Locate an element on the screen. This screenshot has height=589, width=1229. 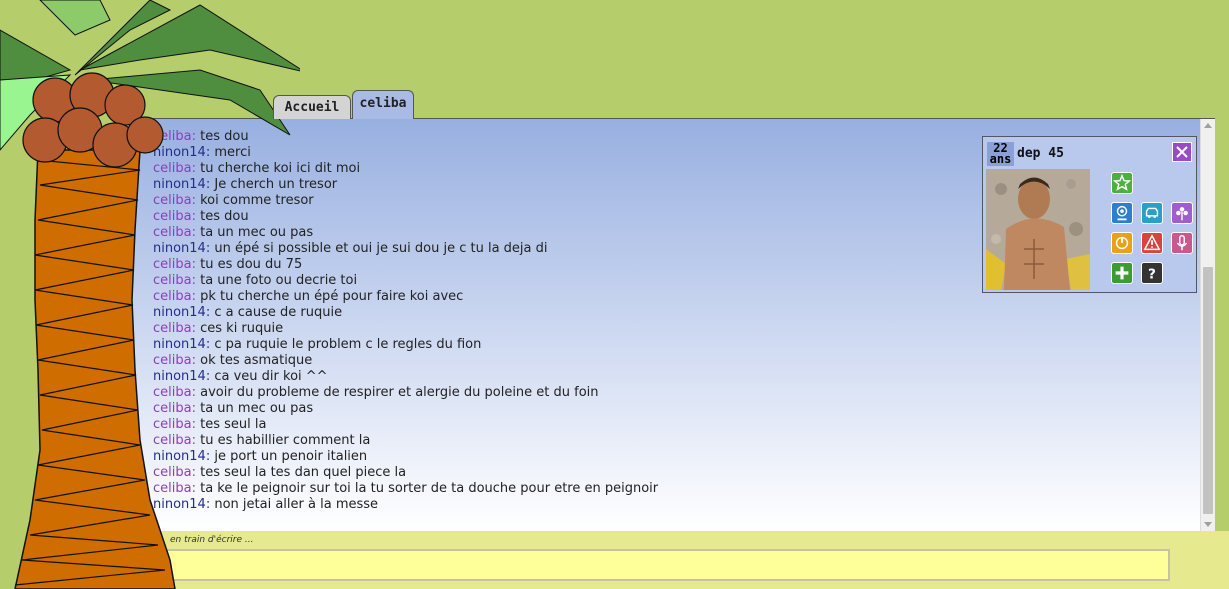
message-text: Je cherch un tresor is located at coordinates (276, 184).